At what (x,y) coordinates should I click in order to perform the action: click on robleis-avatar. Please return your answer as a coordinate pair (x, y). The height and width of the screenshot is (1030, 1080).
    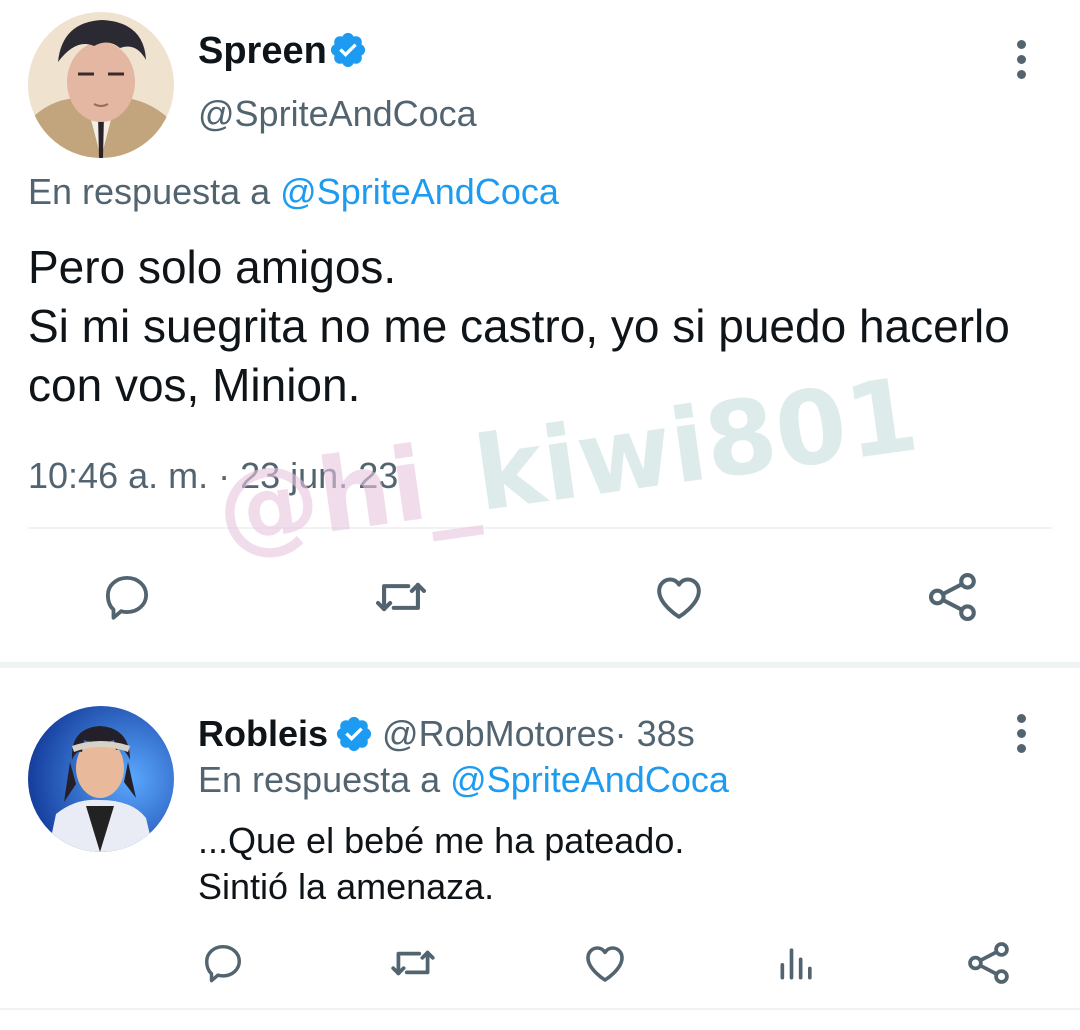
    Looking at the image, I should click on (101, 779).